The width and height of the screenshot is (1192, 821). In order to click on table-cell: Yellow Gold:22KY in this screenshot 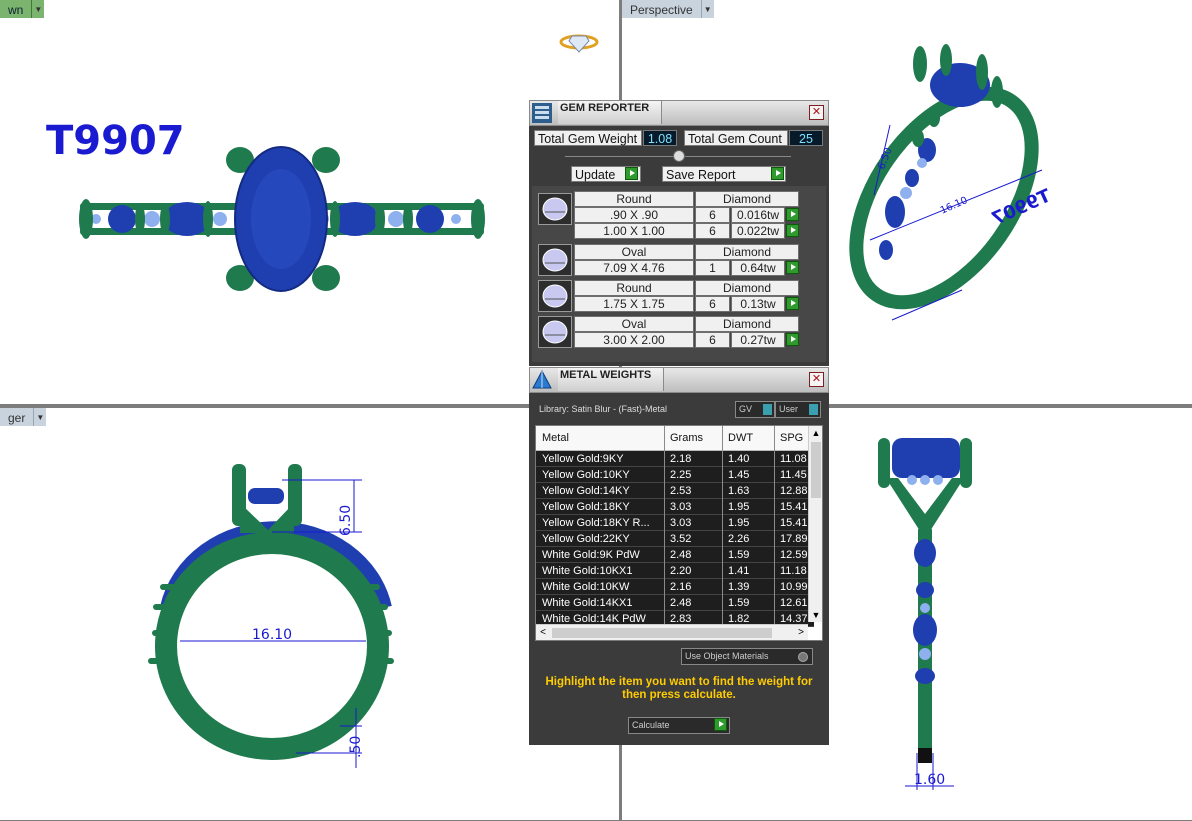, I will do `click(586, 539)`.